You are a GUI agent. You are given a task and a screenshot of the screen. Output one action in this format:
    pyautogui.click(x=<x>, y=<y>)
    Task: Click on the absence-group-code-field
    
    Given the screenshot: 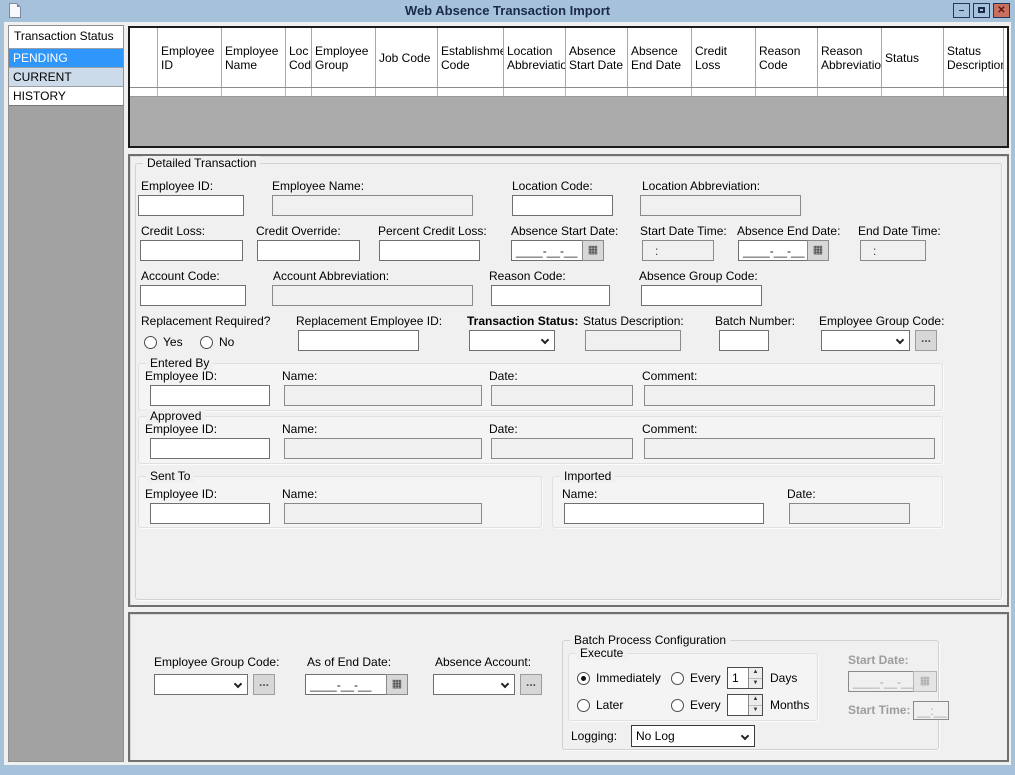 What is the action you would take?
    pyautogui.click(x=701, y=295)
    